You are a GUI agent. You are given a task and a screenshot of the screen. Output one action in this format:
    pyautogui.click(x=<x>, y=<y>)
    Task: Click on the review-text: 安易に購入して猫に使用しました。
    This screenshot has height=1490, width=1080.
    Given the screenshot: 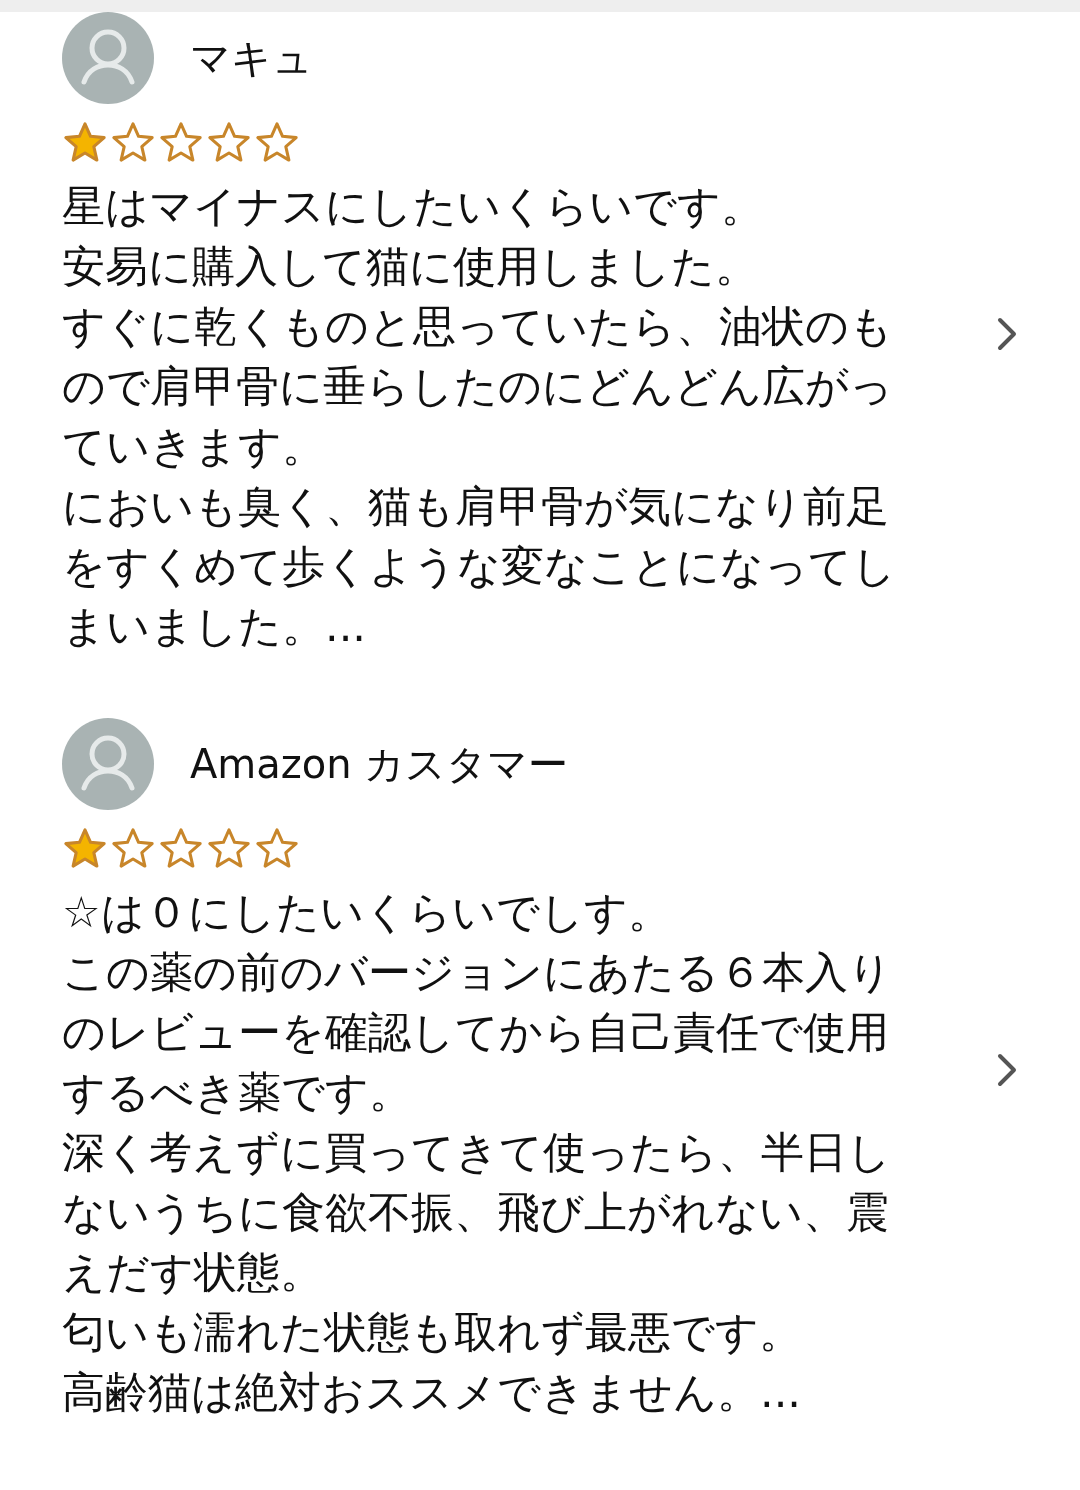 What is the action you would take?
    pyautogui.click(x=410, y=266)
    